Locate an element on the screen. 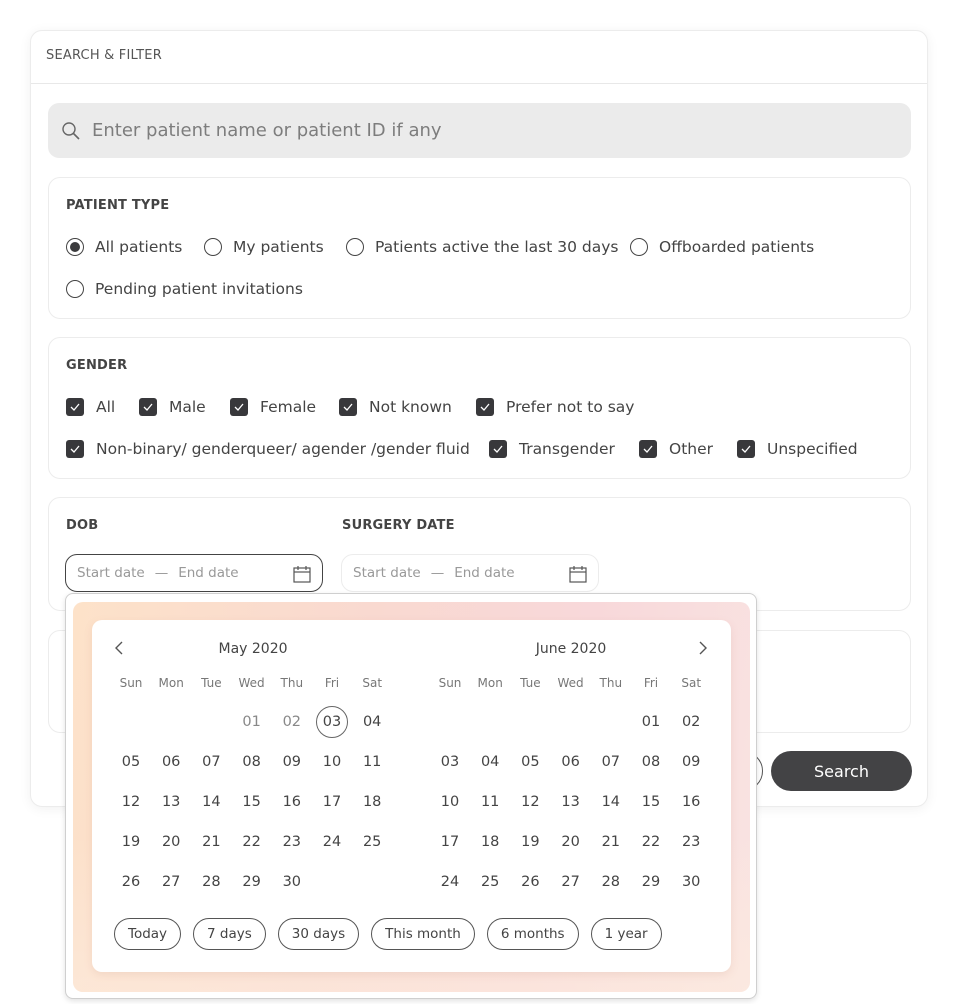  checkbox-female: Female is located at coordinates (273, 407).